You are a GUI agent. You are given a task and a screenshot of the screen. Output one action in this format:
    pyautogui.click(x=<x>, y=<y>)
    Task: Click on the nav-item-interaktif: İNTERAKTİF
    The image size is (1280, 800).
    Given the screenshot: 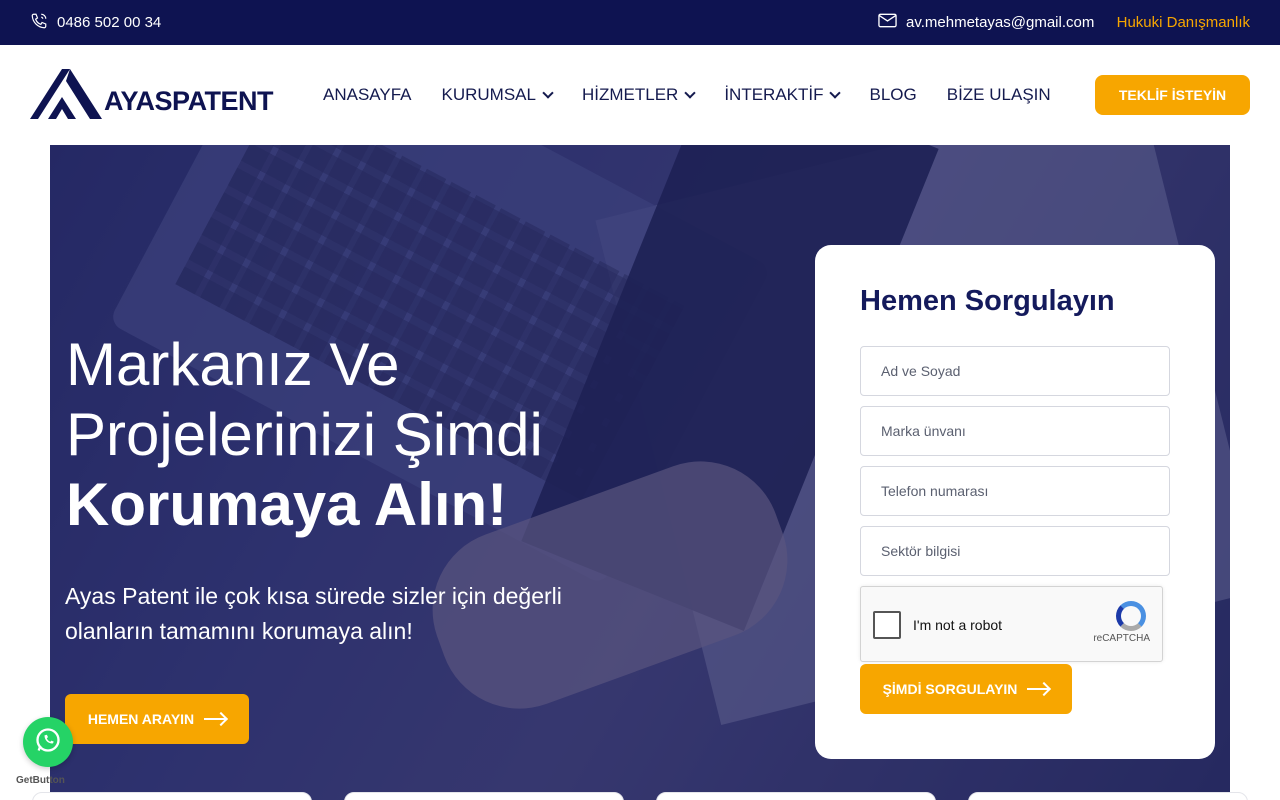 What is the action you would take?
    pyautogui.click(x=783, y=95)
    